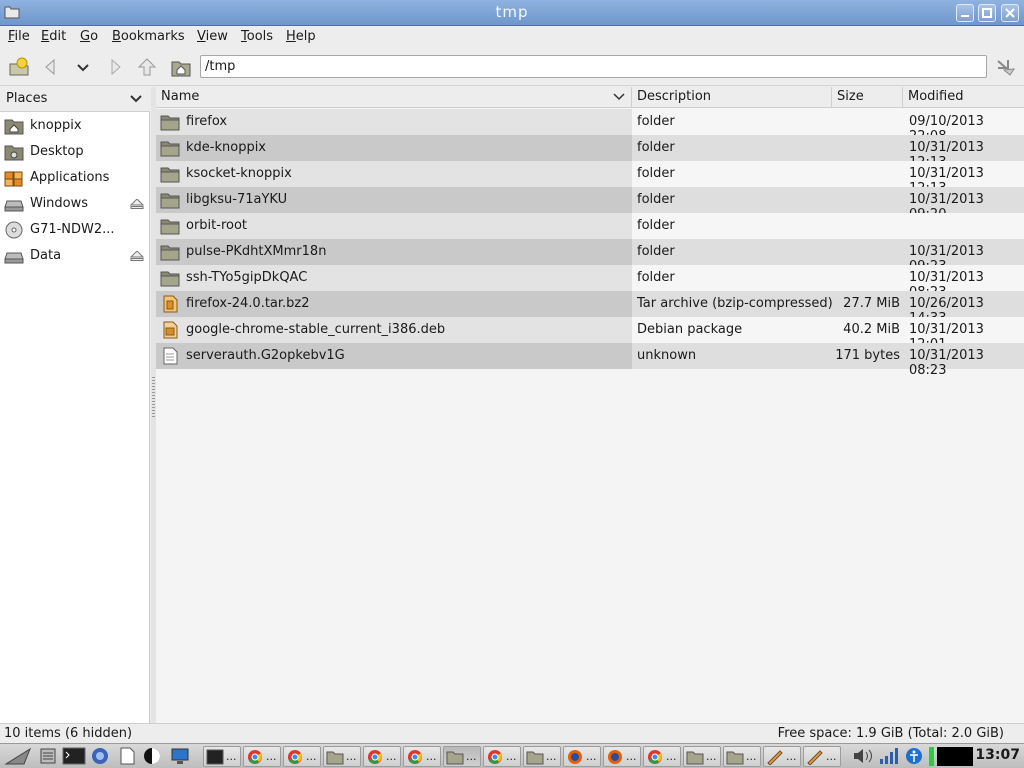 The image size is (1024, 768). What do you see at coordinates (180, 756) in the screenshot?
I see `monitor-launcher-icon` at bounding box center [180, 756].